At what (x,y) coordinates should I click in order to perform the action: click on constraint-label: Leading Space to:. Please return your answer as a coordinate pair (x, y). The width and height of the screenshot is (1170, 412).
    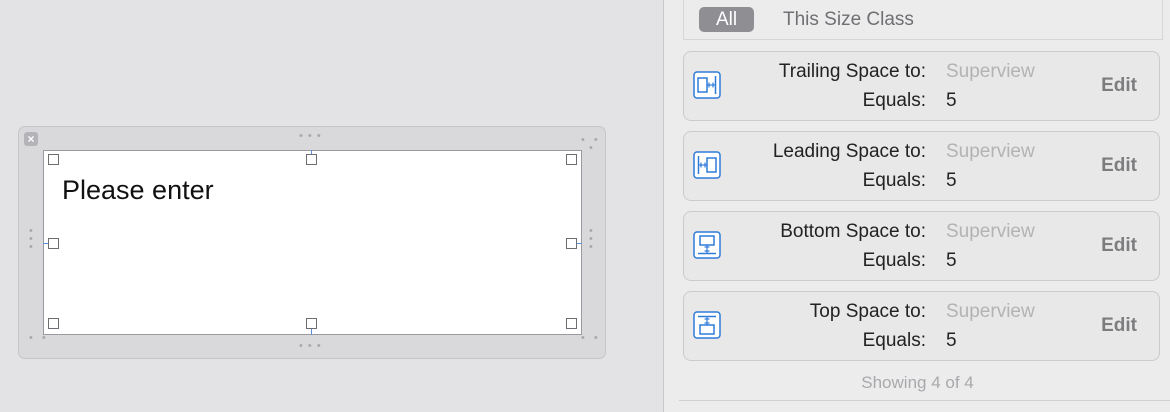
    Looking at the image, I should click on (849, 151).